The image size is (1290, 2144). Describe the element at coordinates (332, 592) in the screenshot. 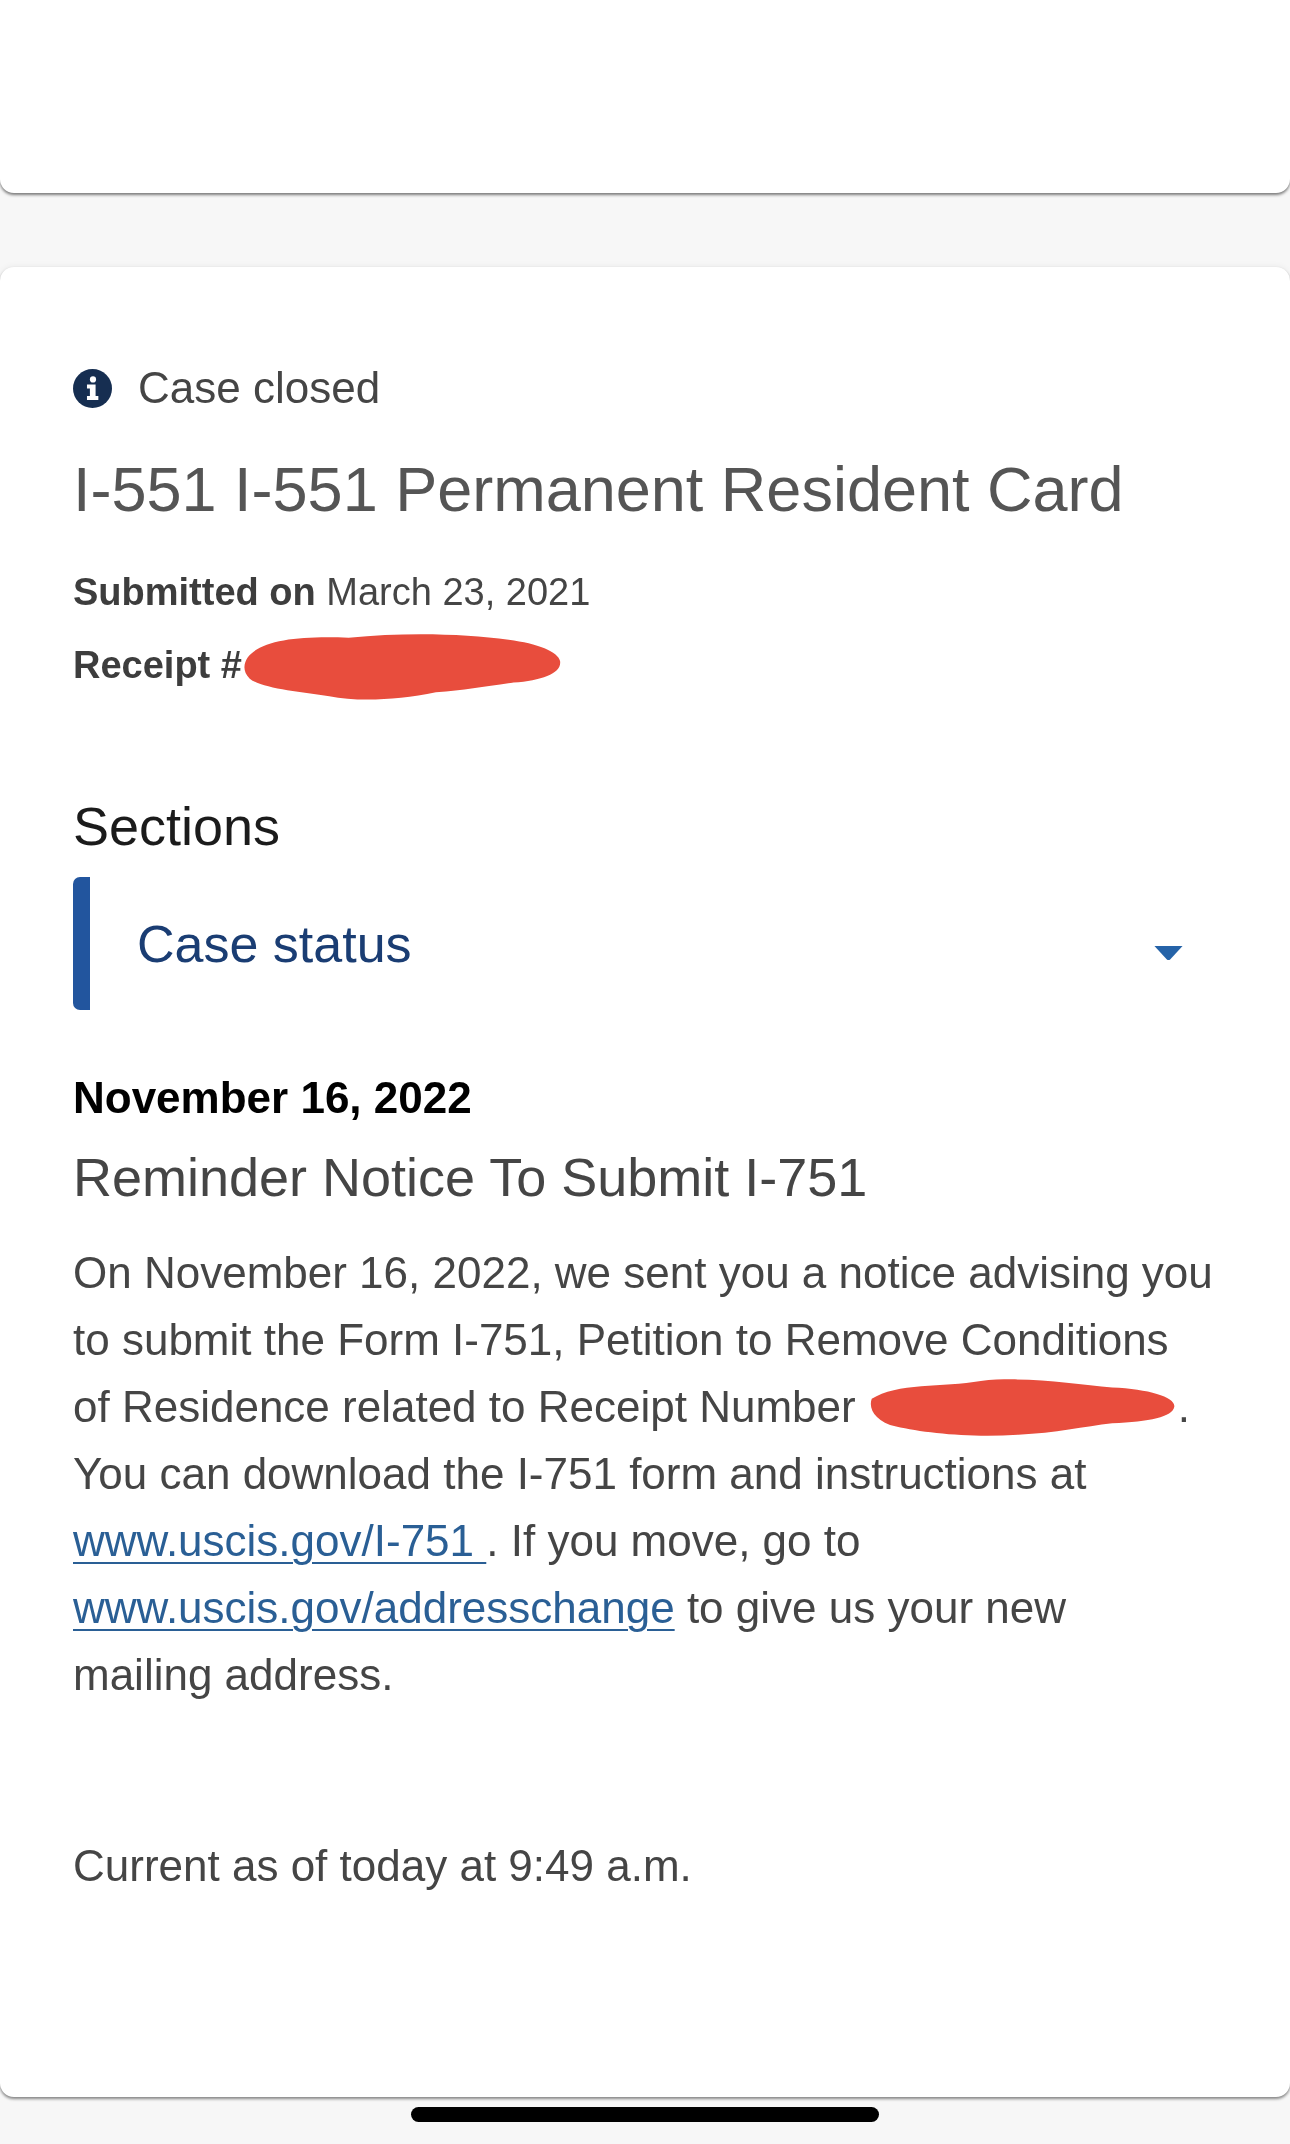

I see `submitted-date: Submitted on March 23, 2021` at that location.